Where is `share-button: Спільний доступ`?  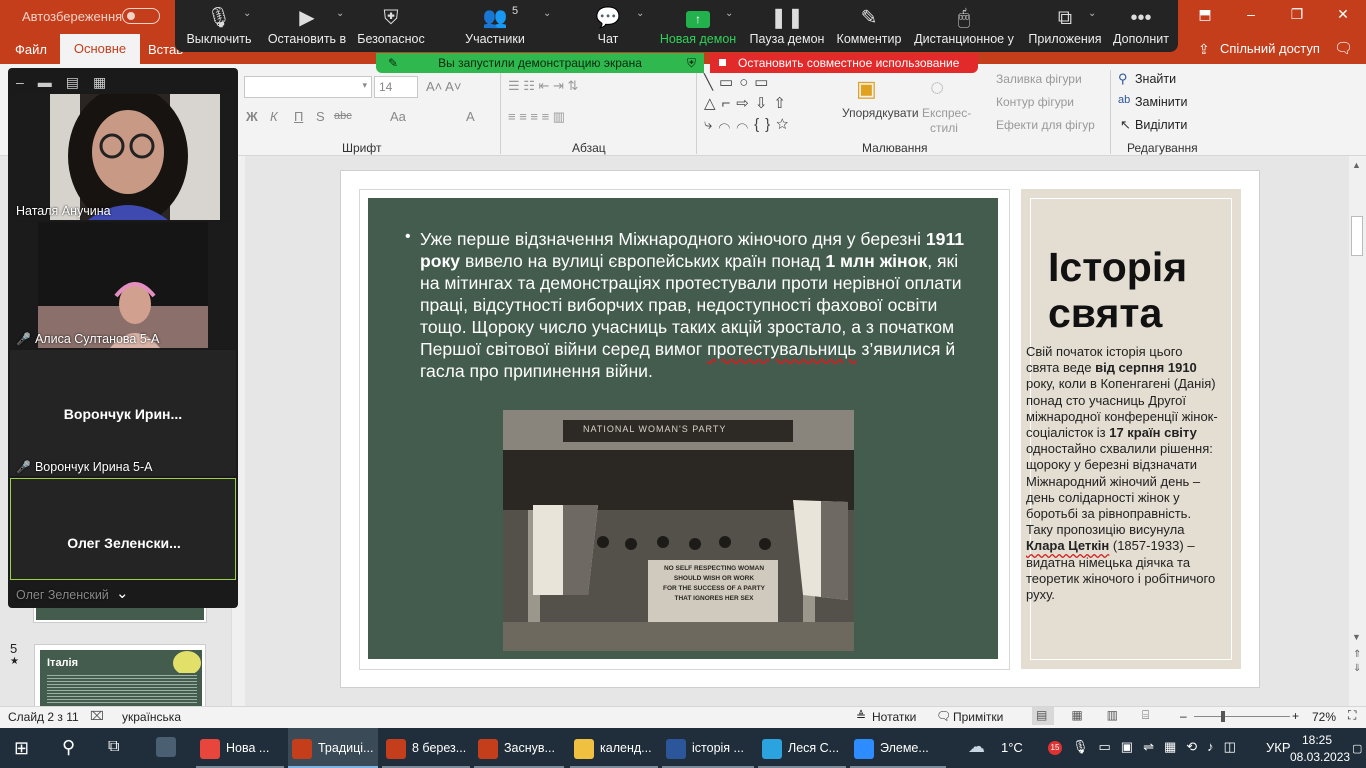
share-button: Спільний доступ is located at coordinates (1270, 48).